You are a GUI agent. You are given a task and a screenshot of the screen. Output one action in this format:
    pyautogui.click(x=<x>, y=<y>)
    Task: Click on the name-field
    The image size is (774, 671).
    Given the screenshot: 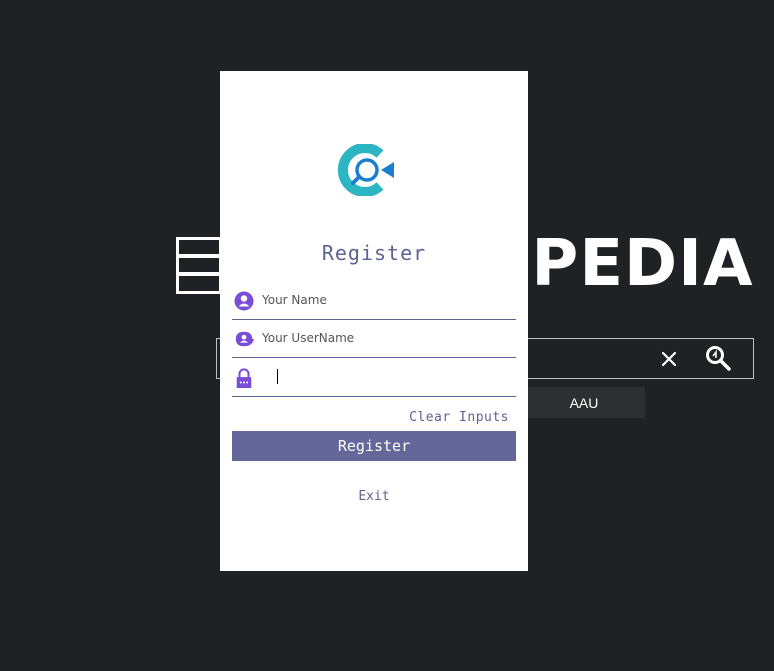 What is the action you would take?
    pyautogui.click(x=374, y=301)
    